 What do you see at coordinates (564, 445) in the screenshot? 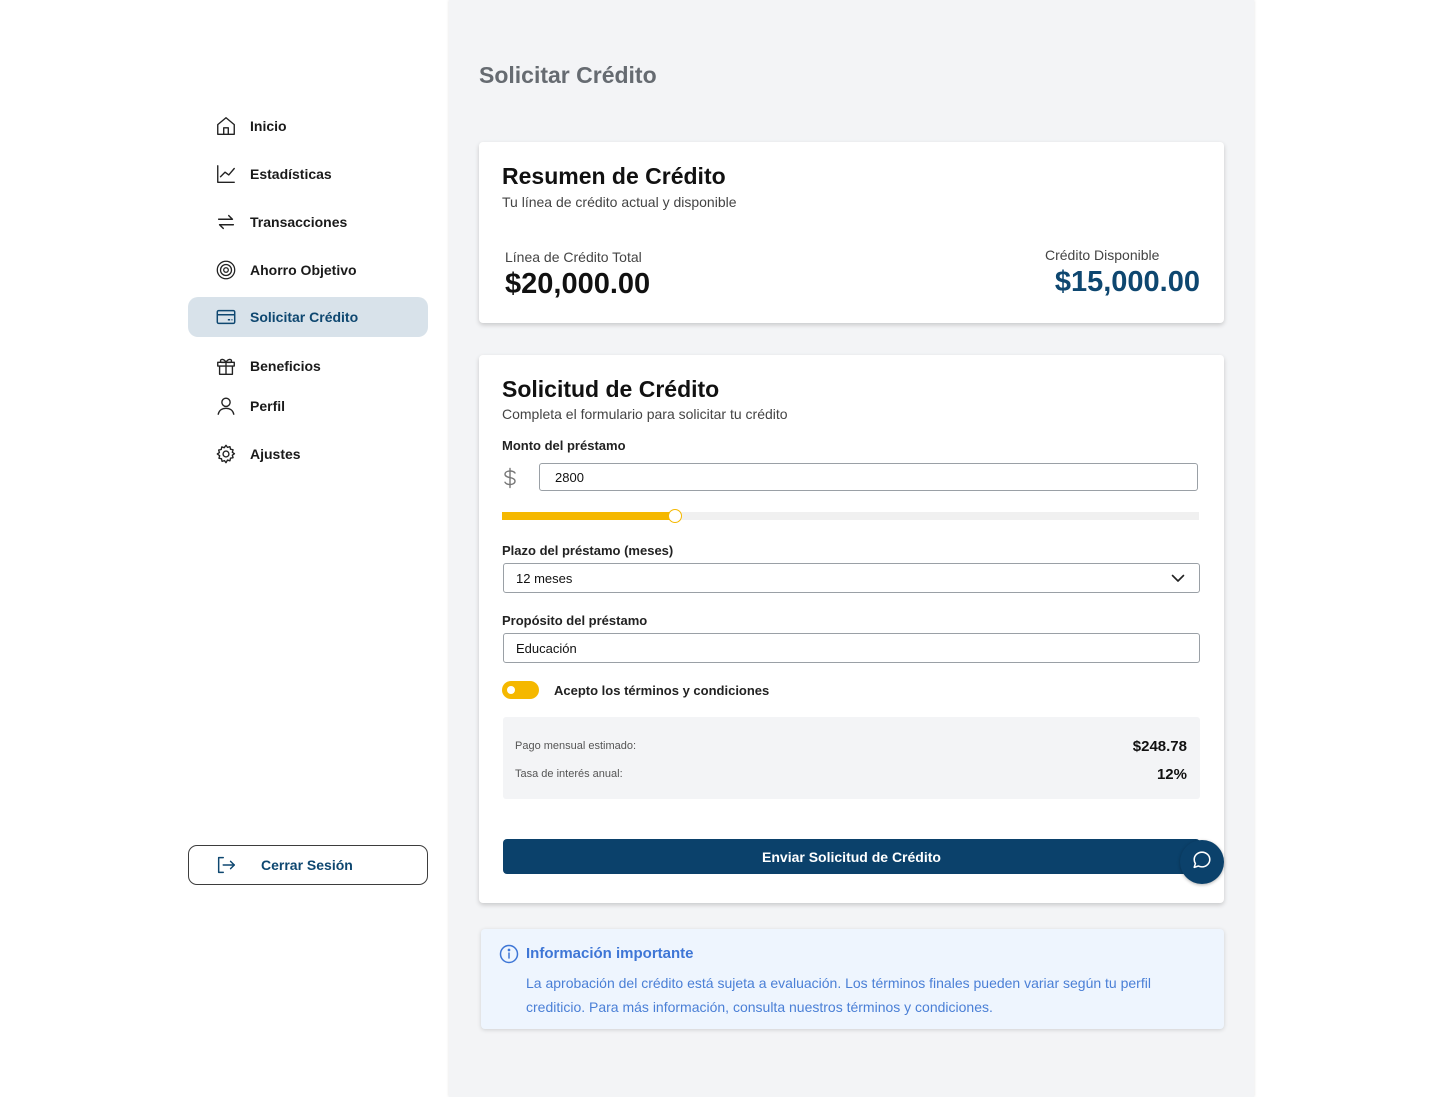
I see `amount-label: Monto del préstamo` at bounding box center [564, 445].